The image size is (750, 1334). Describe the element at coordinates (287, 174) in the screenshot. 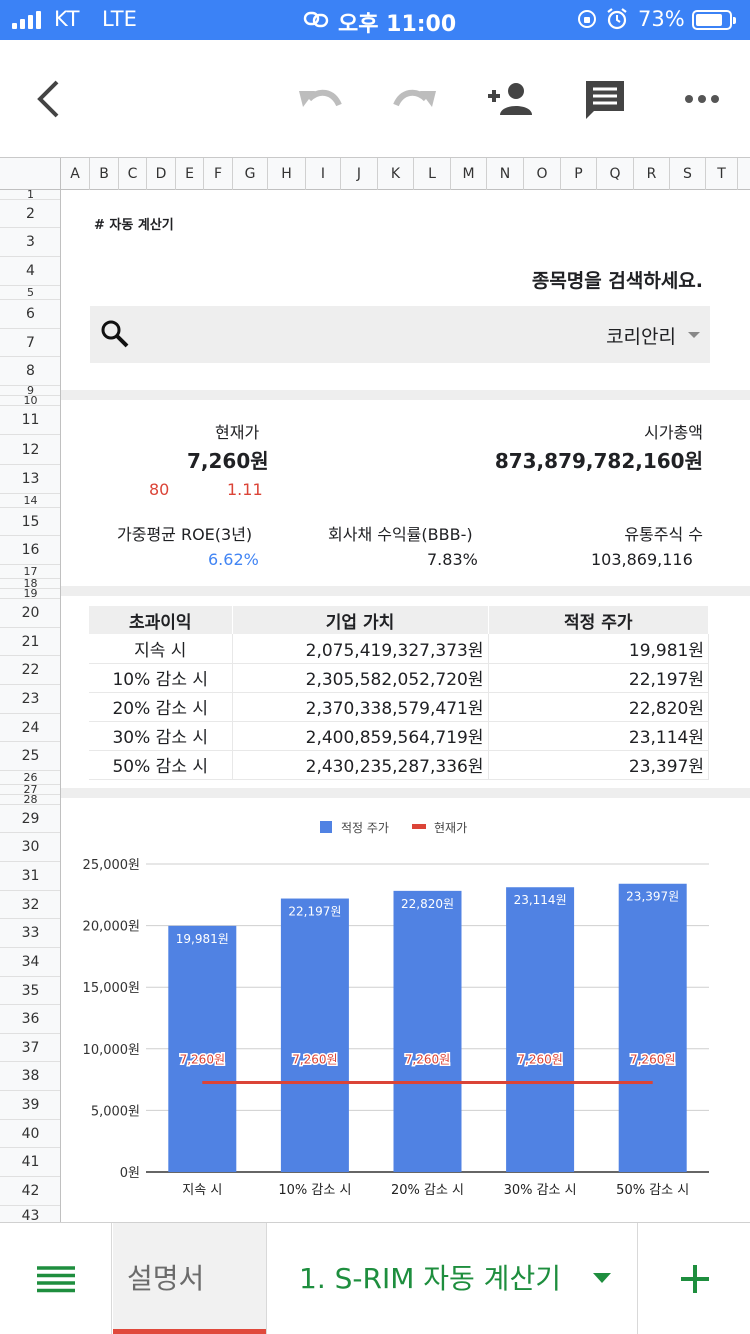

I see `column-header-cell: H` at that location.